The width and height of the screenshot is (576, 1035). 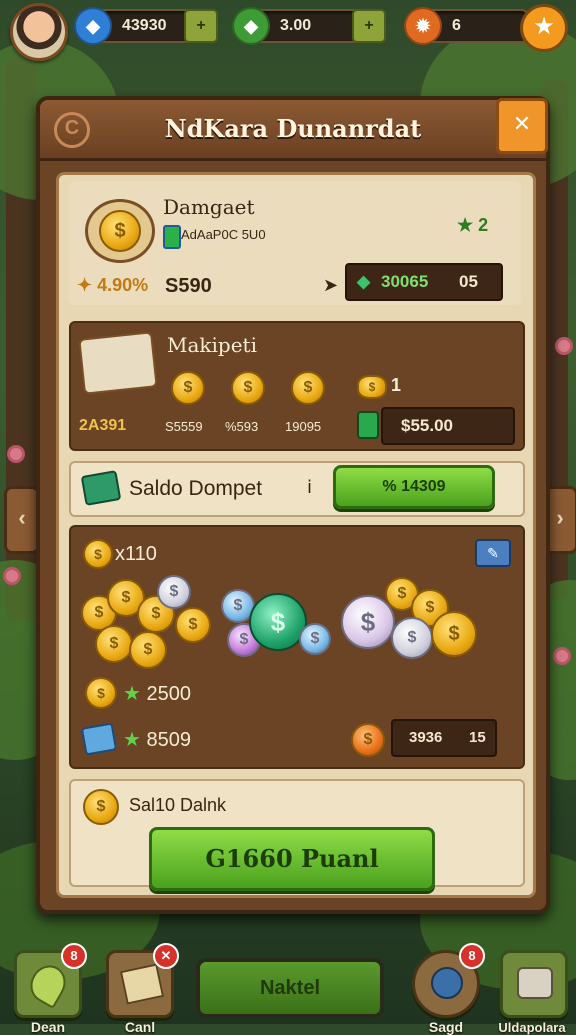 I want to click on blue-gem-icon: ◆, so click(x=93, y=26).